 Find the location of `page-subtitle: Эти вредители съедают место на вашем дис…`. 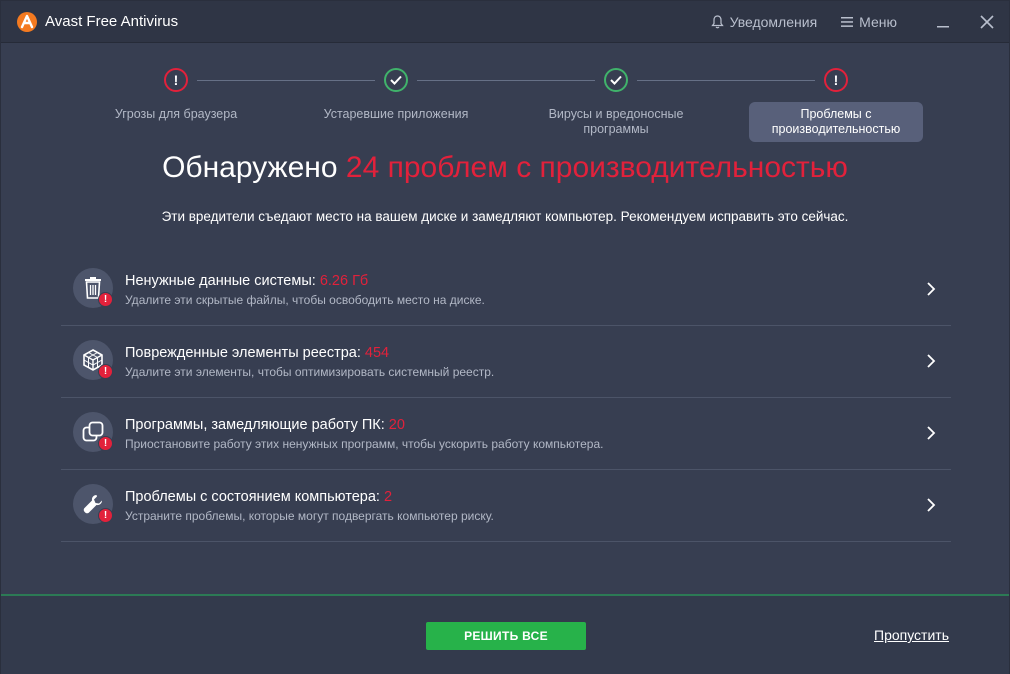

page-subtitle: Эти вредители съедают место на вашем дис… is located at coordinates (505, 216).